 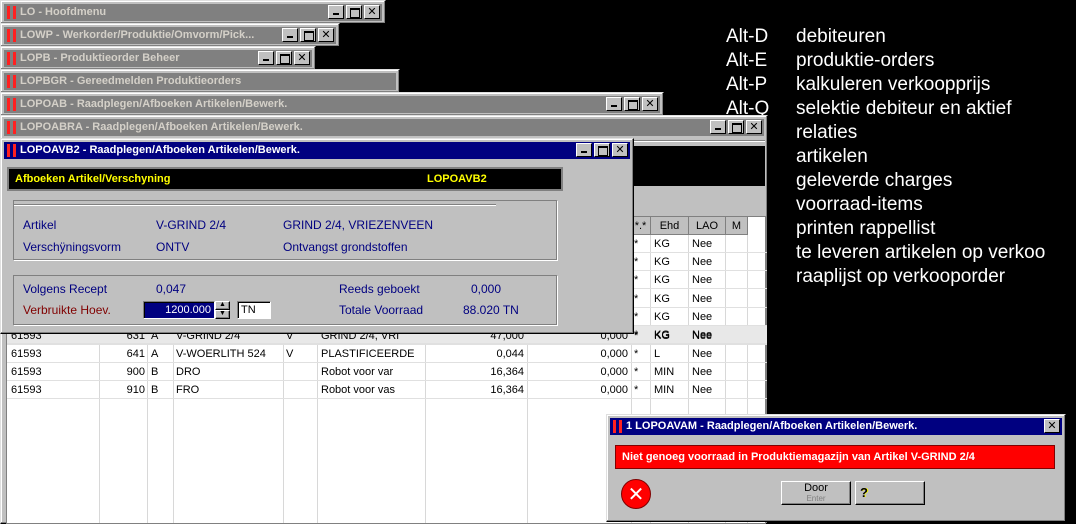 What do you see at coordinates (670, 226) in the screenshot?
I see `col-header-ehd: Ehd` at bounding box center [670, 226].